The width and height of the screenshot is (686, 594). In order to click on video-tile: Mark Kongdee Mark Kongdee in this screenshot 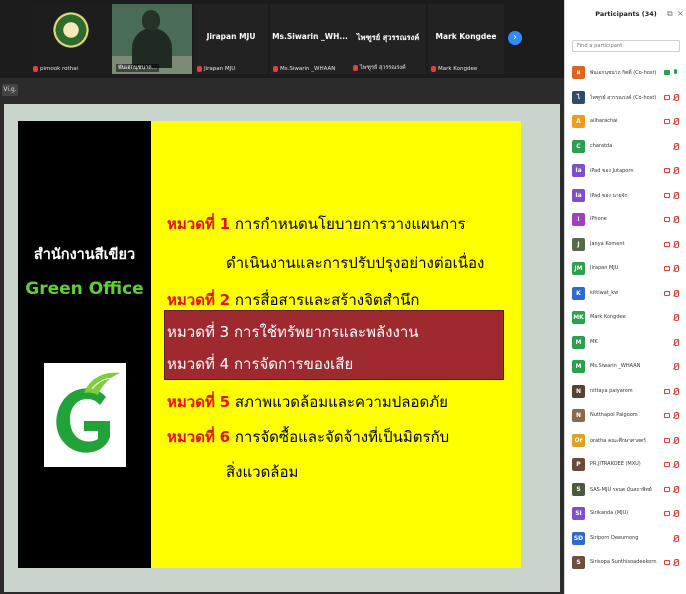, I will do `click(466, 39)`.